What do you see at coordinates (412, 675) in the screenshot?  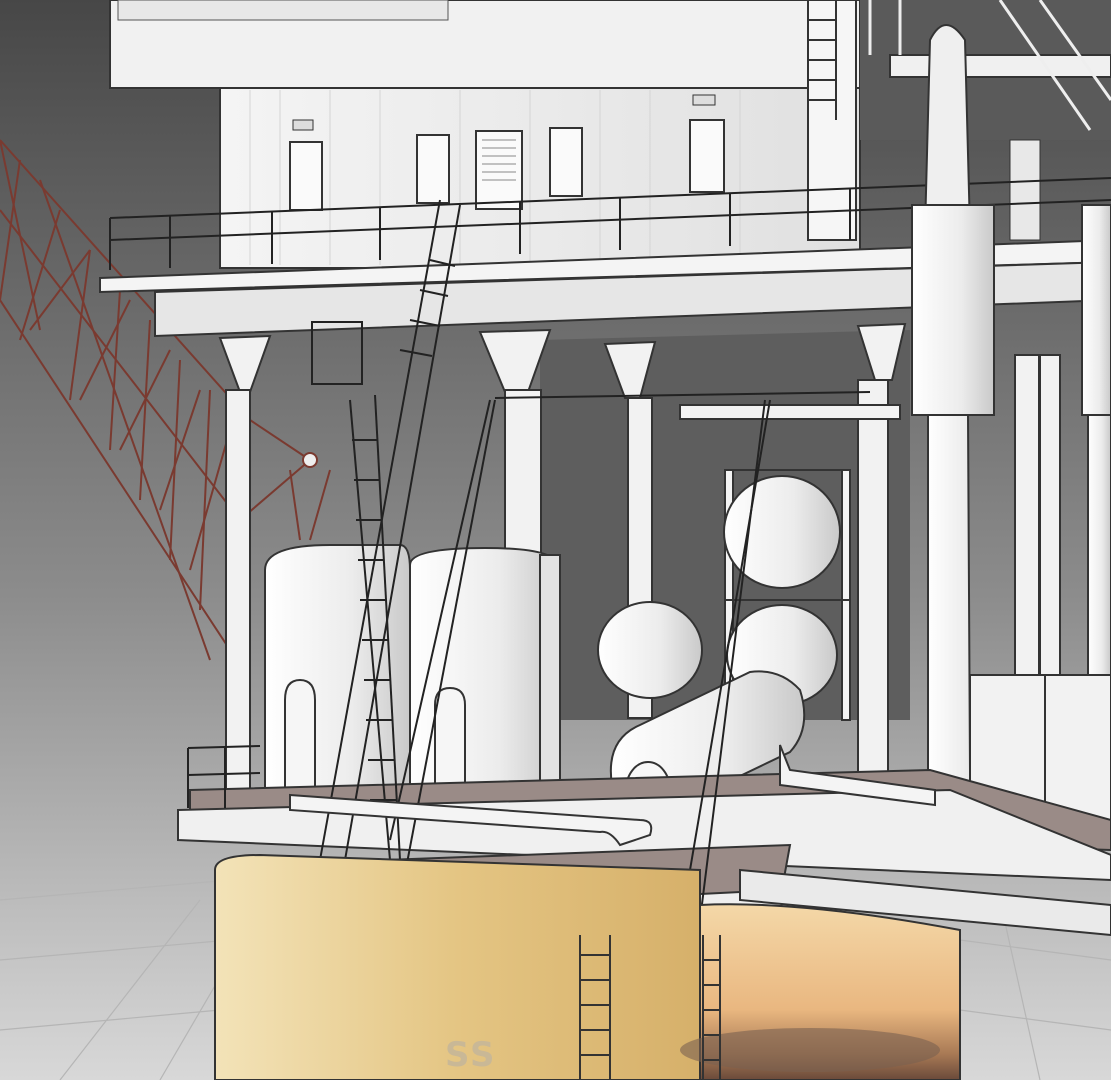 I see `vertical-vessels` at bounding box center [412, 675].